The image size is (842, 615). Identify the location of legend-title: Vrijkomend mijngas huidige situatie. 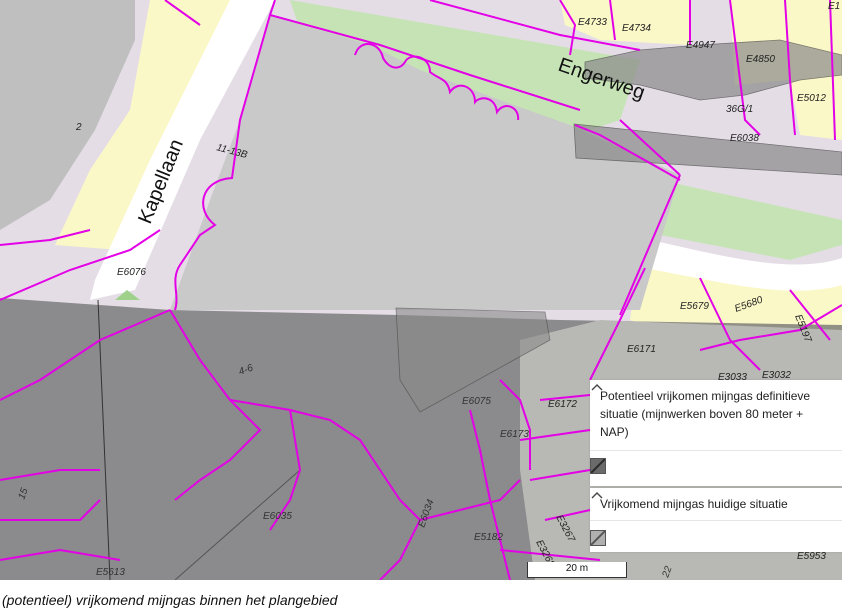
(694, 504).